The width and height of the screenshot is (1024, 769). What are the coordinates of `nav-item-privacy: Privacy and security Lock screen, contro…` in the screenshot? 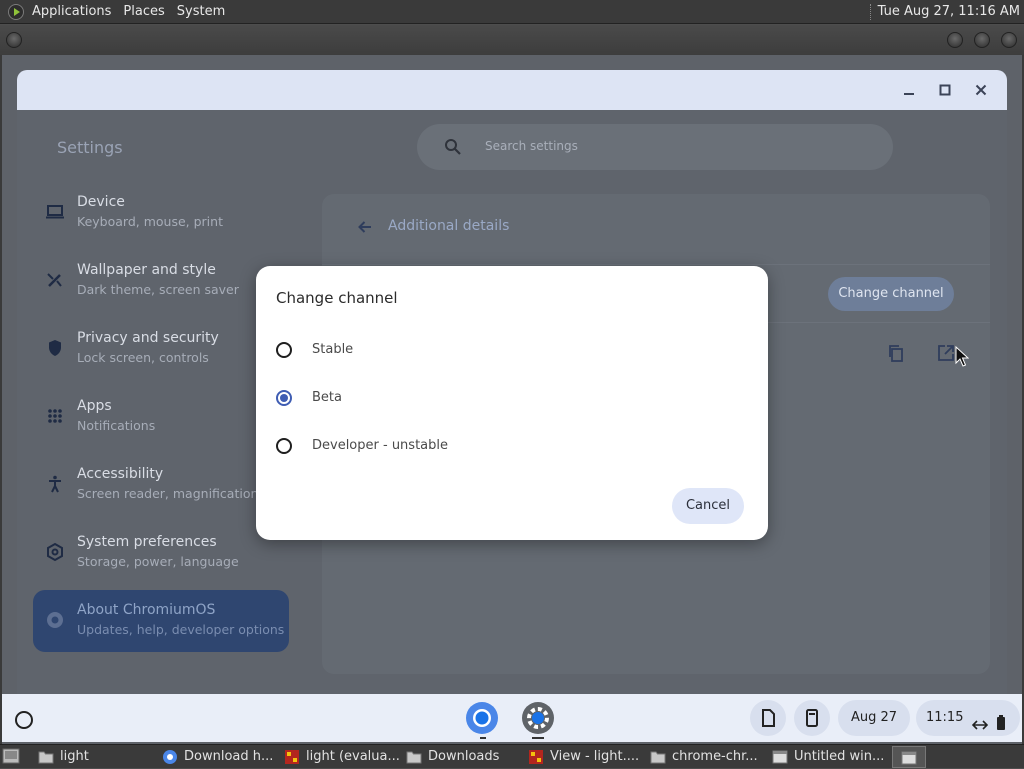 It's located at (161, 349).